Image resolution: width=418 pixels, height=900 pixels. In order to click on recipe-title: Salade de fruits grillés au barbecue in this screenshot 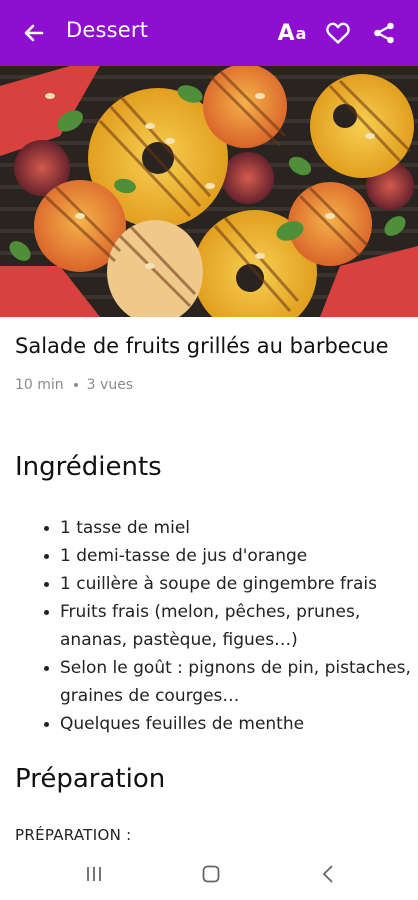, I will do `click(202, 346)`.